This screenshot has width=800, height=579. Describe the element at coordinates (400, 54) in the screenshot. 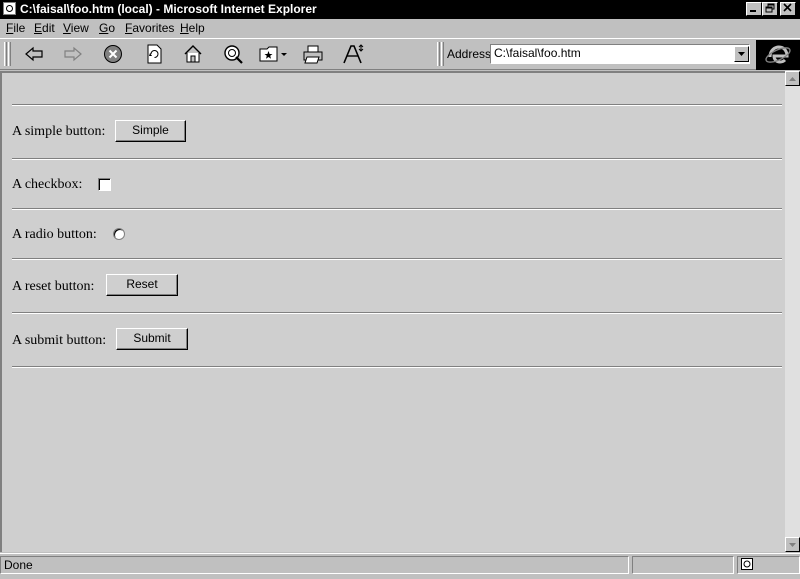

I see `toolbar: Address C:\faisal\foo.htm` at that location.